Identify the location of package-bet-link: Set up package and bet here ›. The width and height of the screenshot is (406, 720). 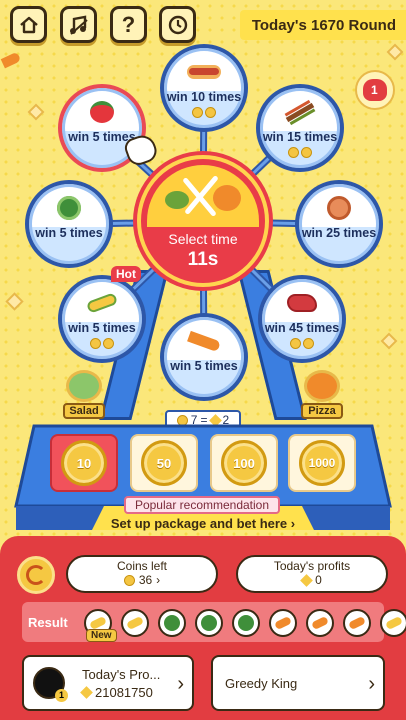
(203, 526).